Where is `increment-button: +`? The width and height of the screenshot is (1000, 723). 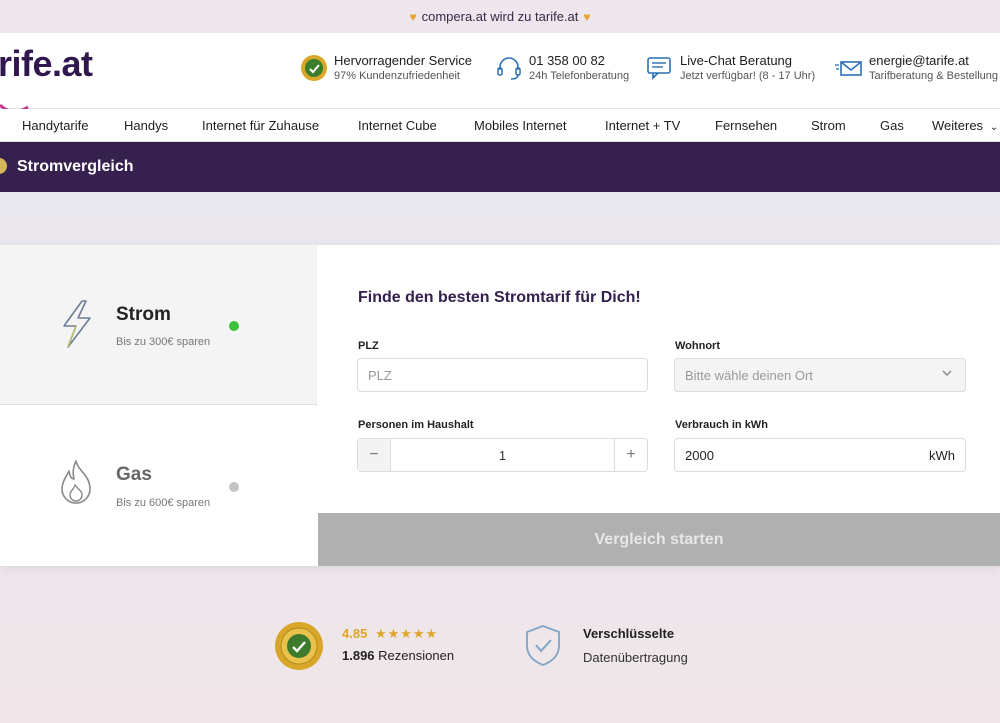 increment-button: + is located at coordinates (630, 455).